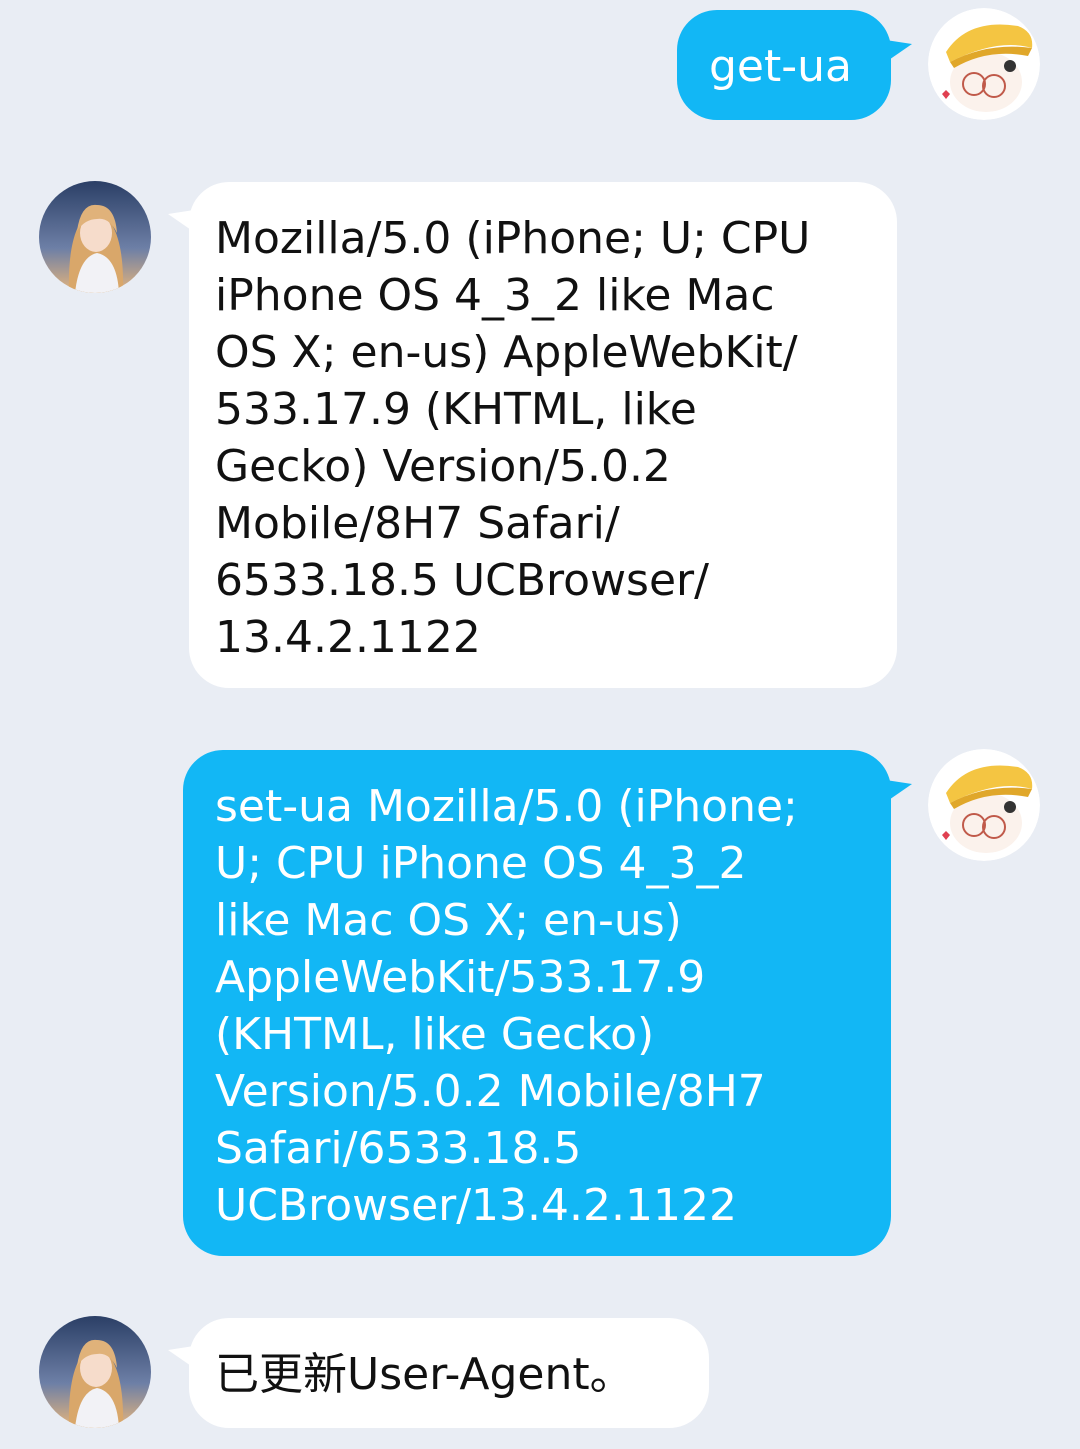 This screenshot has height=1449, width=1080. I want to click on received-message-bubble: 已更新User-Agent。, so click(449, 1373).